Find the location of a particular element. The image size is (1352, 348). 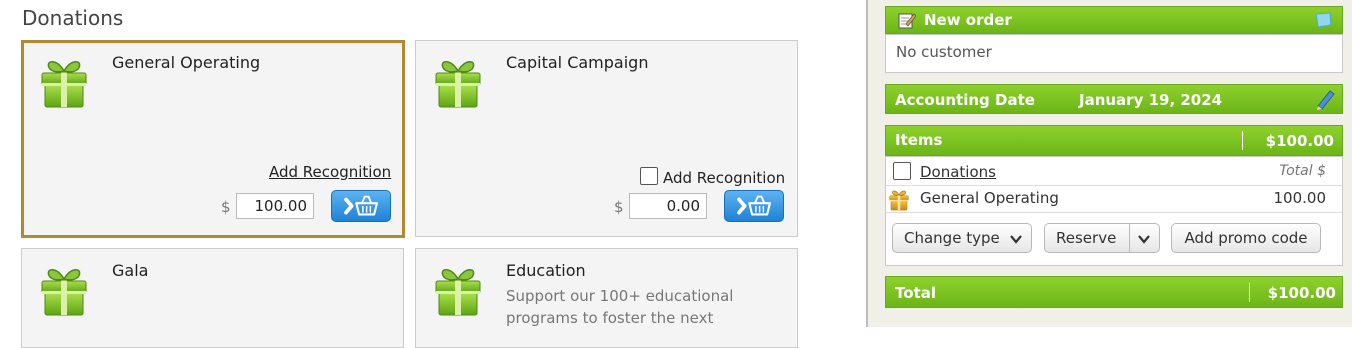

card-title: General Operating is located at coordinates (186, 62).